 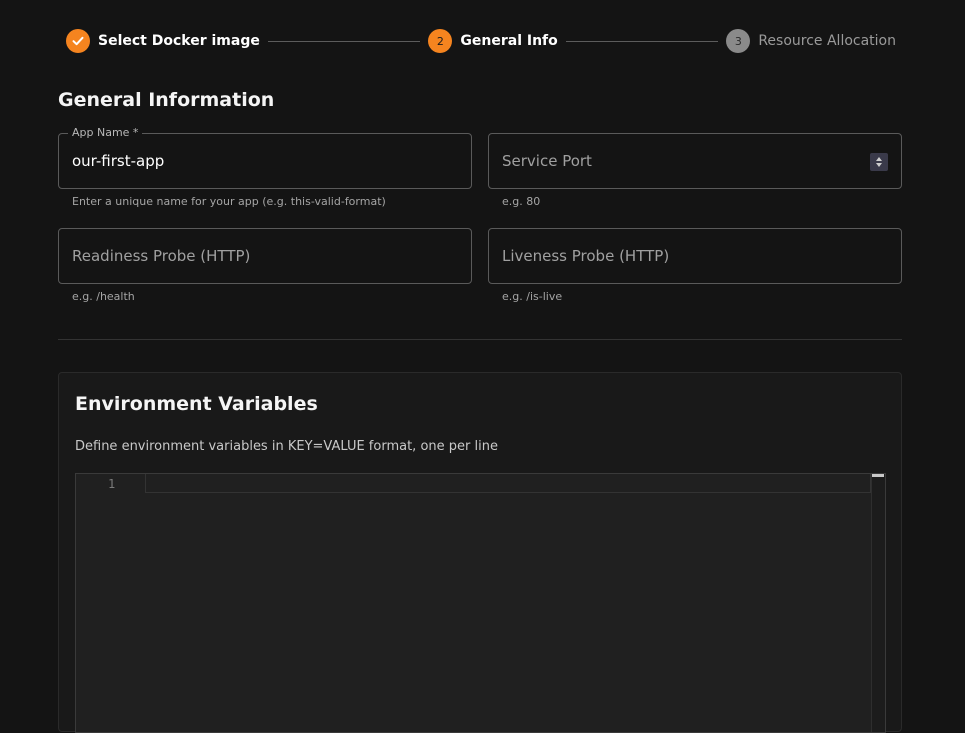 I want to click on section-divider, so click(x=480, y=339).